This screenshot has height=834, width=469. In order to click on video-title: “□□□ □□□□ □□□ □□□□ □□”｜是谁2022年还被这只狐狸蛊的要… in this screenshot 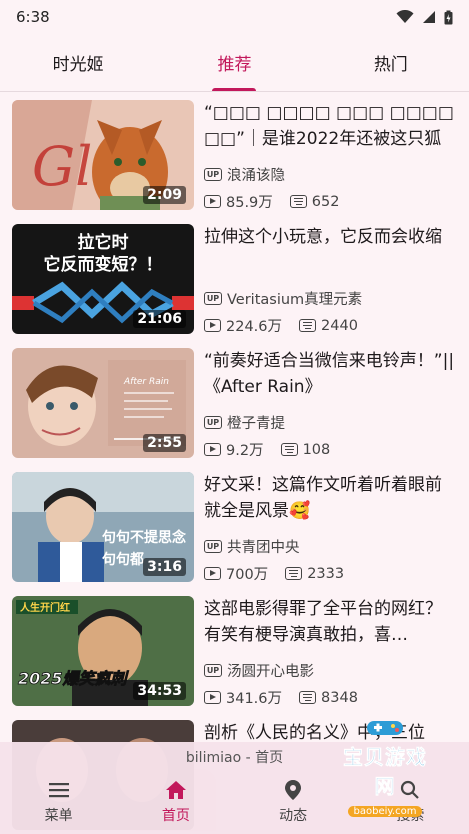, I will do `click(330, 127)`.